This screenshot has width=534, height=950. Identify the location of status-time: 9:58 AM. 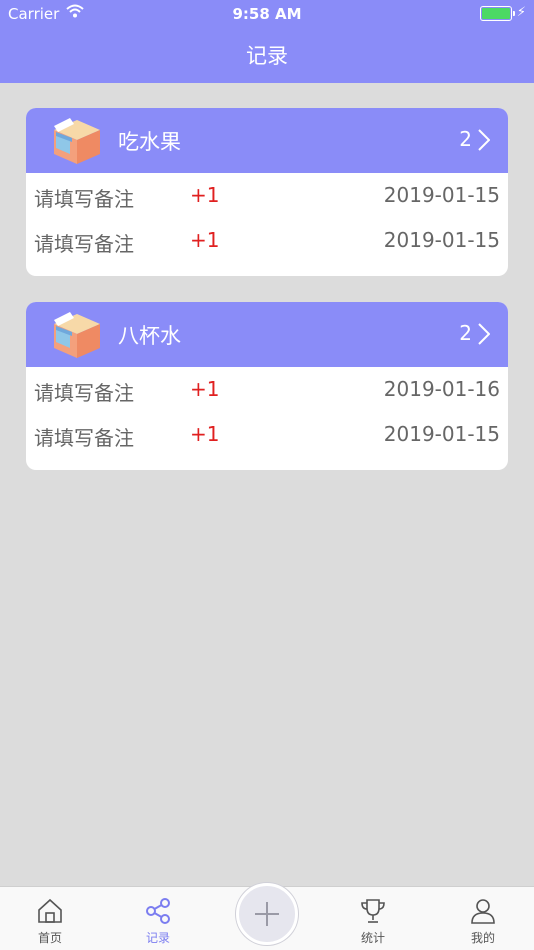
(267, 14).